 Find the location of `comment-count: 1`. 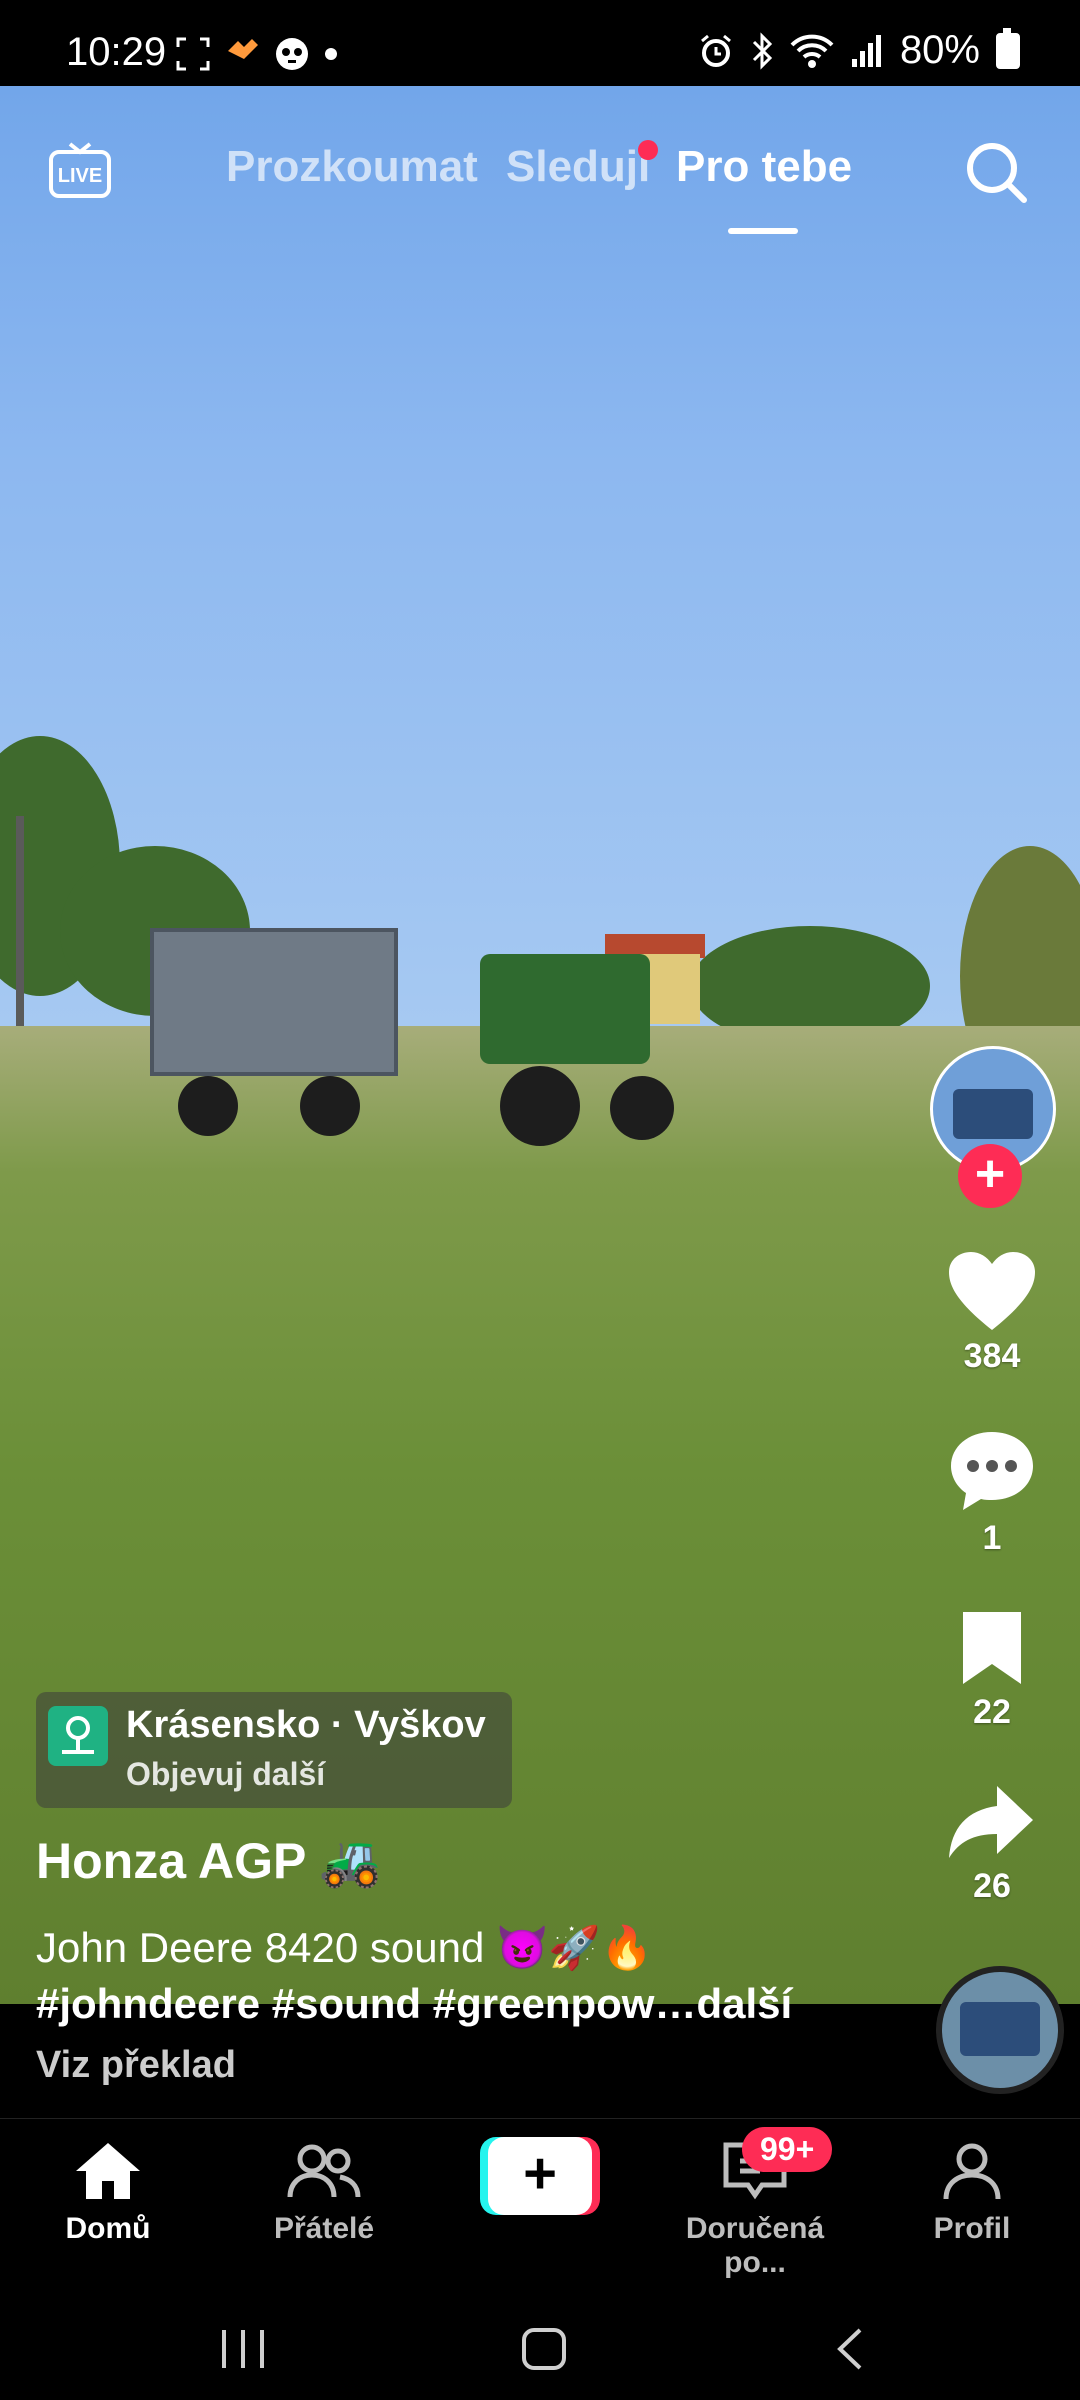

comment-count: 1 is located at coordinates (992, 1538).